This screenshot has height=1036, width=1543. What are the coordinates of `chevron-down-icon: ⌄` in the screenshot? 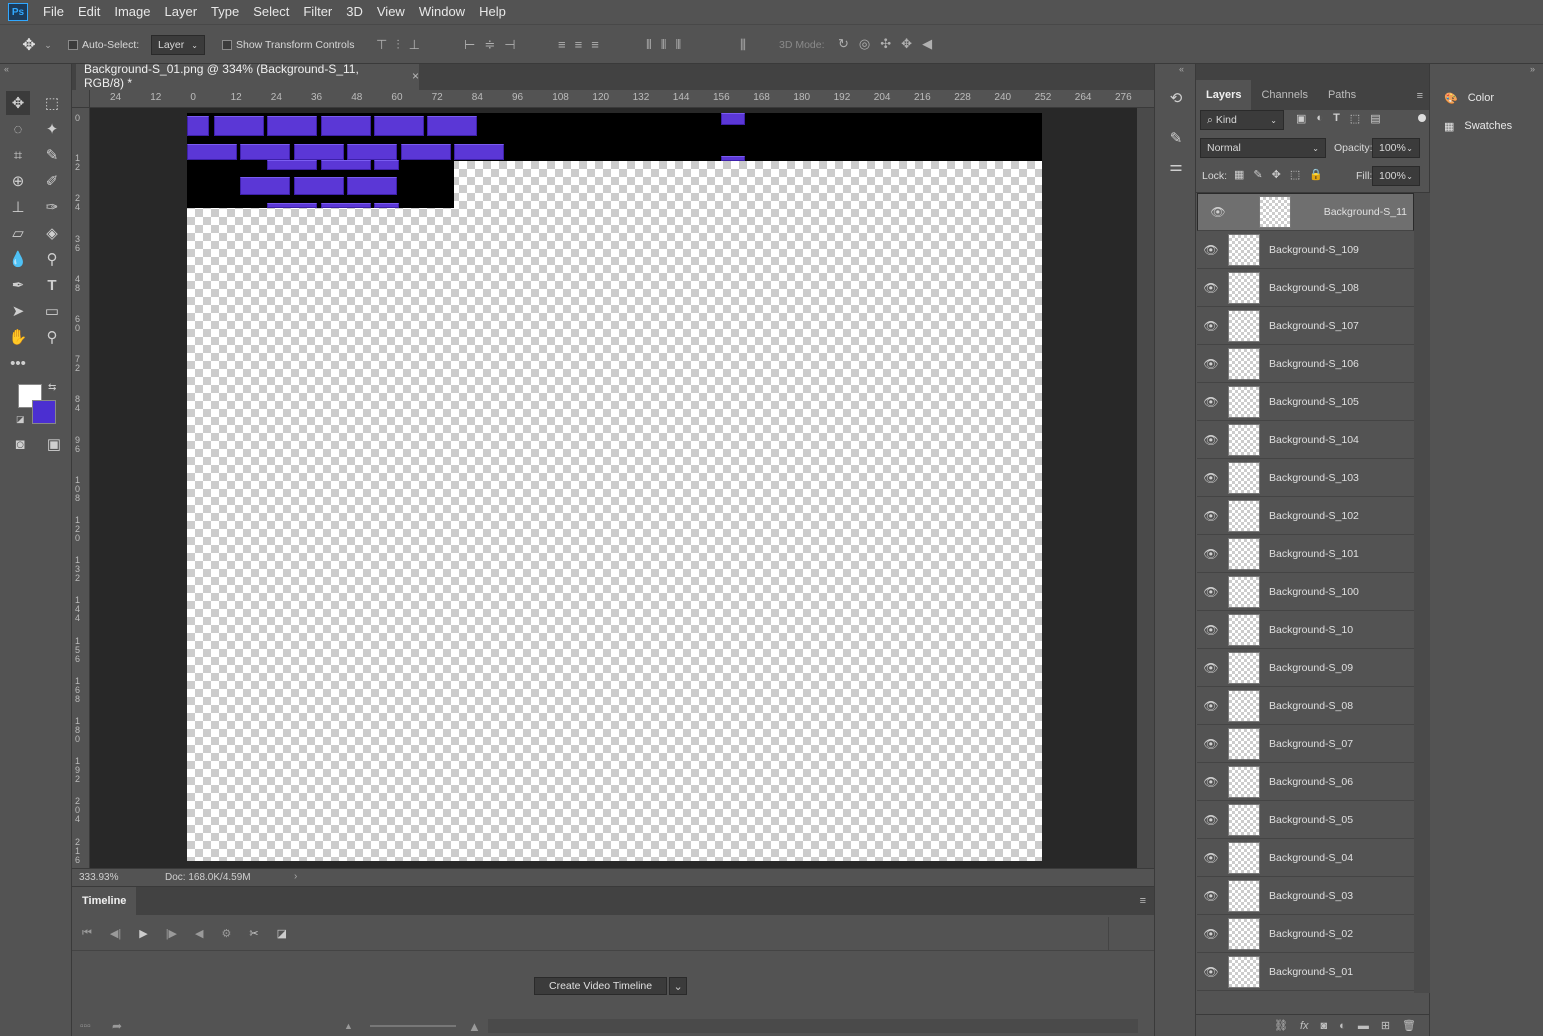 It's located at (678, 986).